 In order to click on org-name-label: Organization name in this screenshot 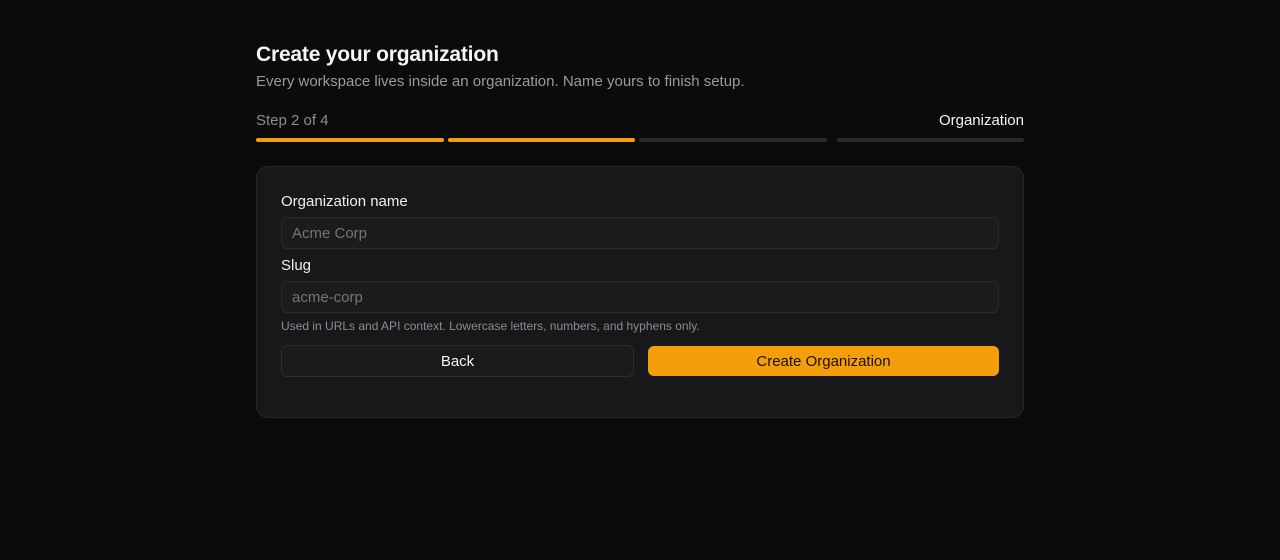, I will do `click(344, 201)`.